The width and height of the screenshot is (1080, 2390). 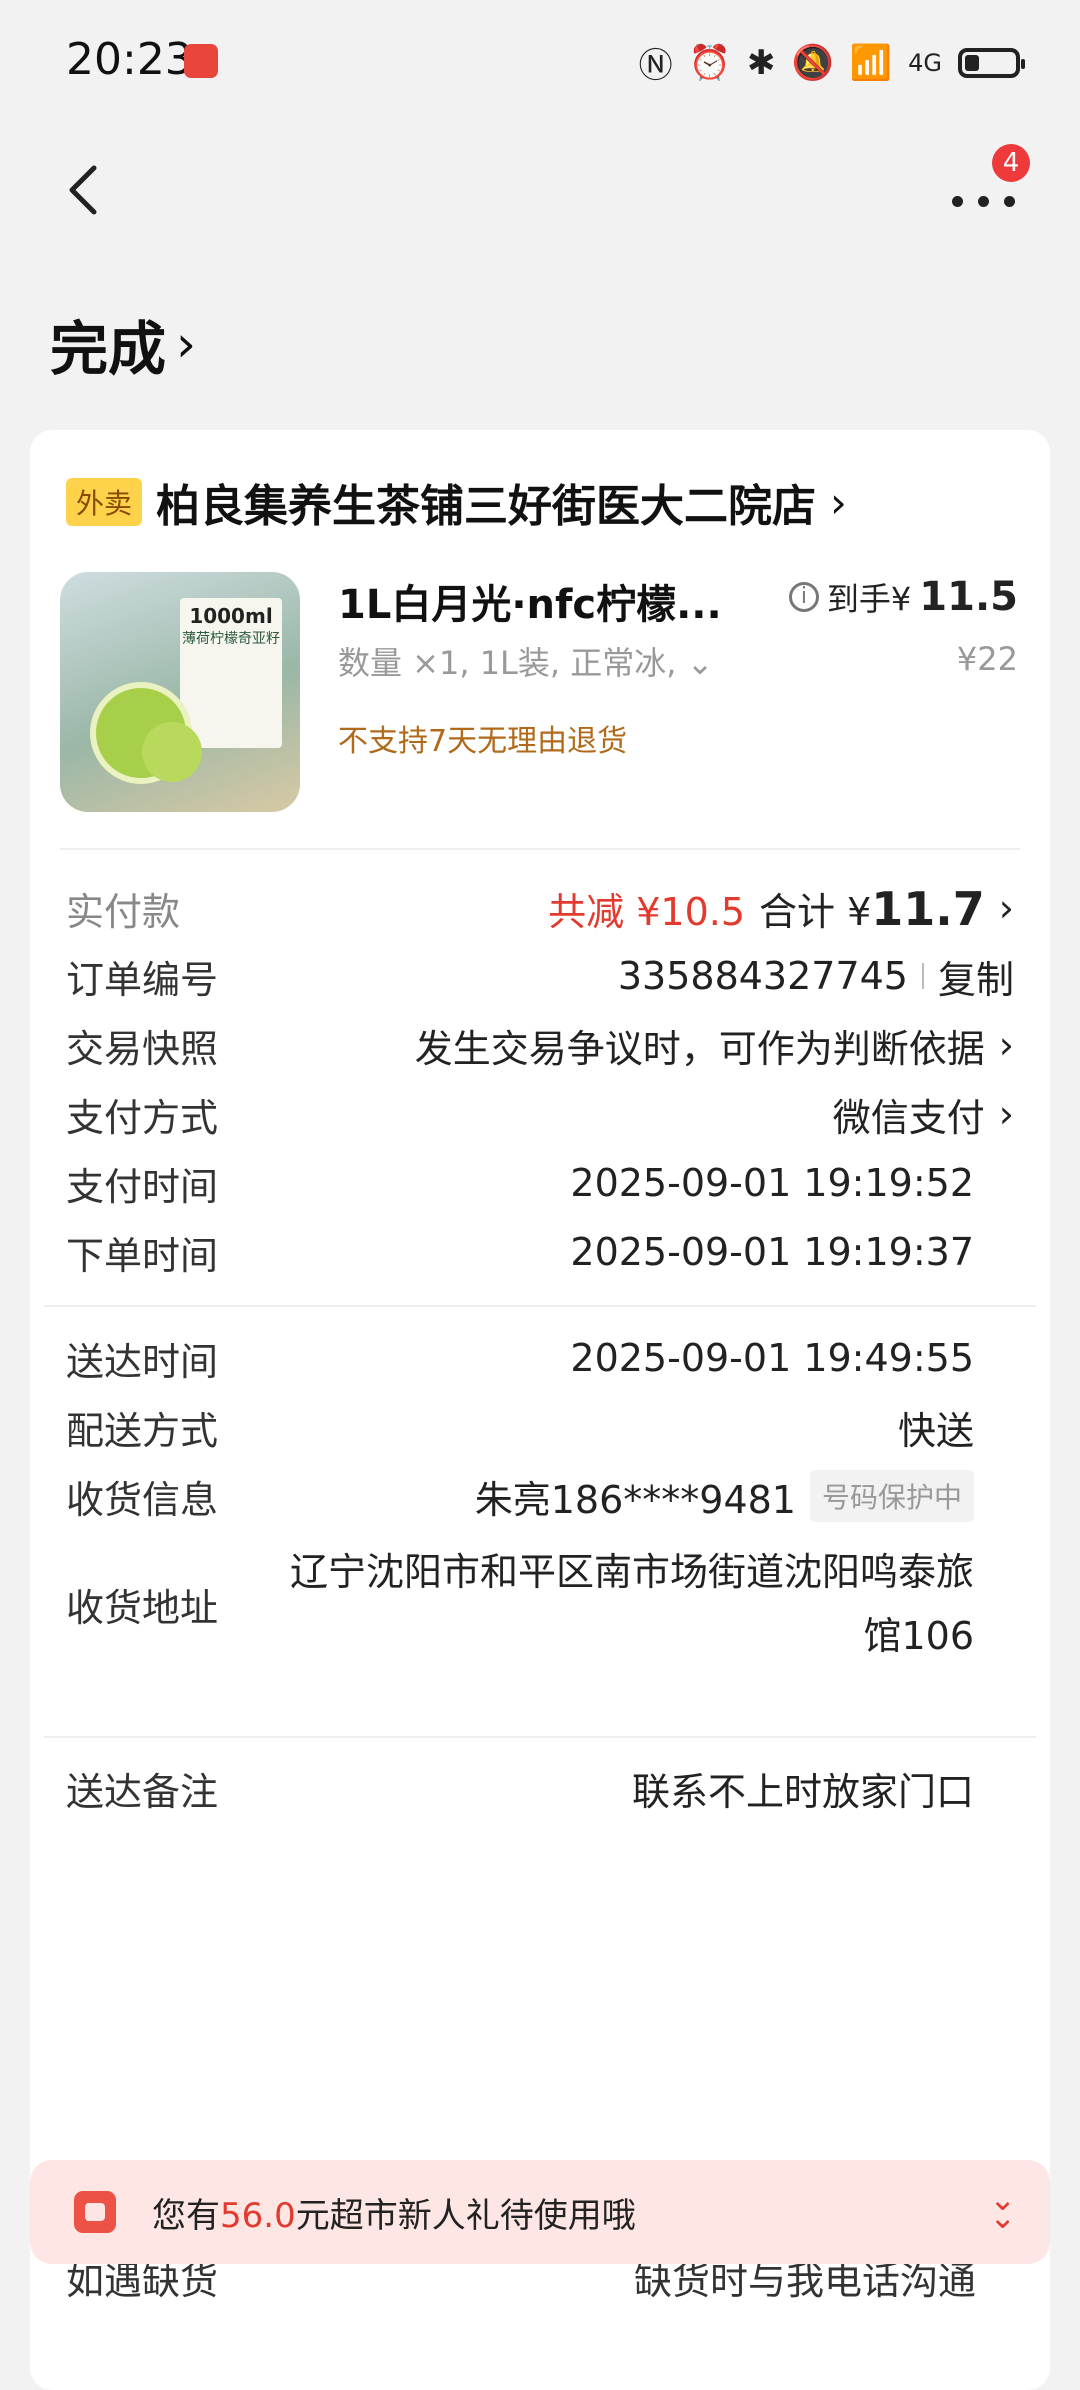 I want to click on copy-button: 复制, so click(x=976, y=976).